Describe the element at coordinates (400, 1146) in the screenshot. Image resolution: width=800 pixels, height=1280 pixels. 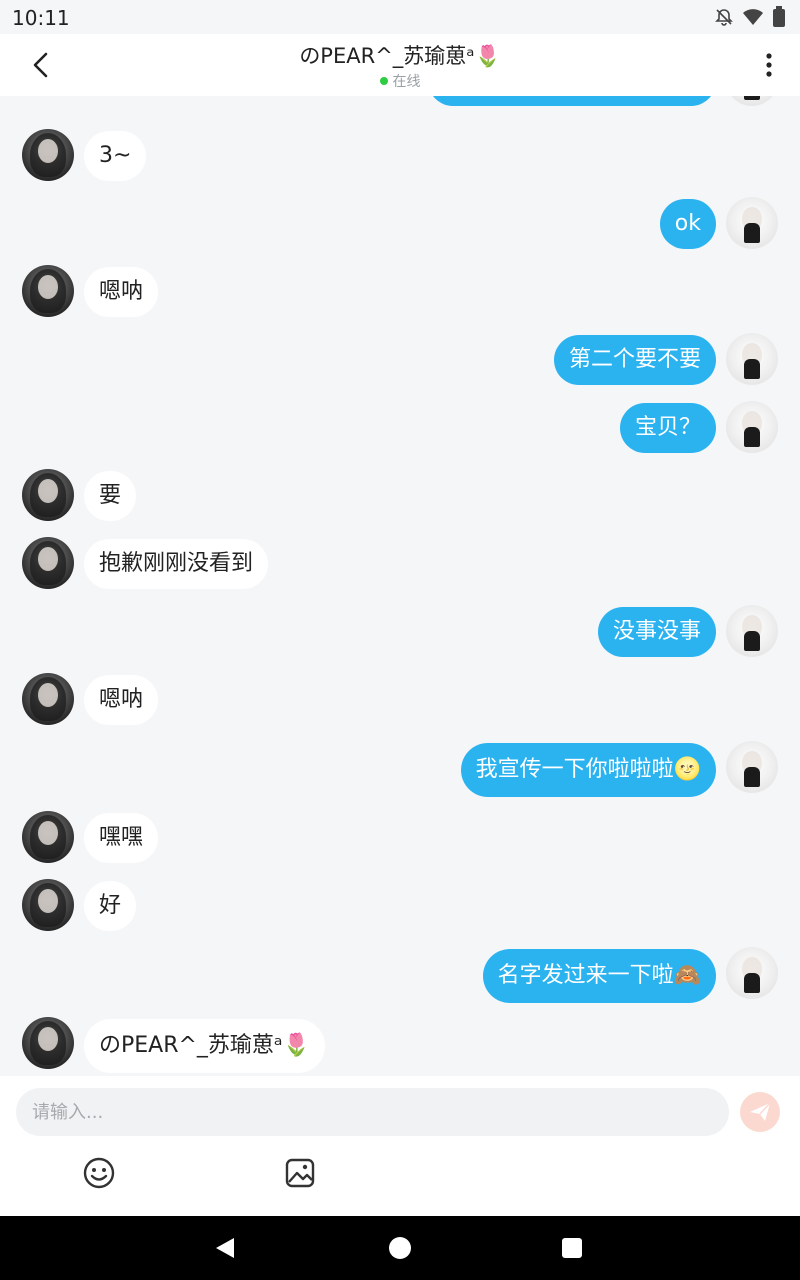
I see `composer` at that location.